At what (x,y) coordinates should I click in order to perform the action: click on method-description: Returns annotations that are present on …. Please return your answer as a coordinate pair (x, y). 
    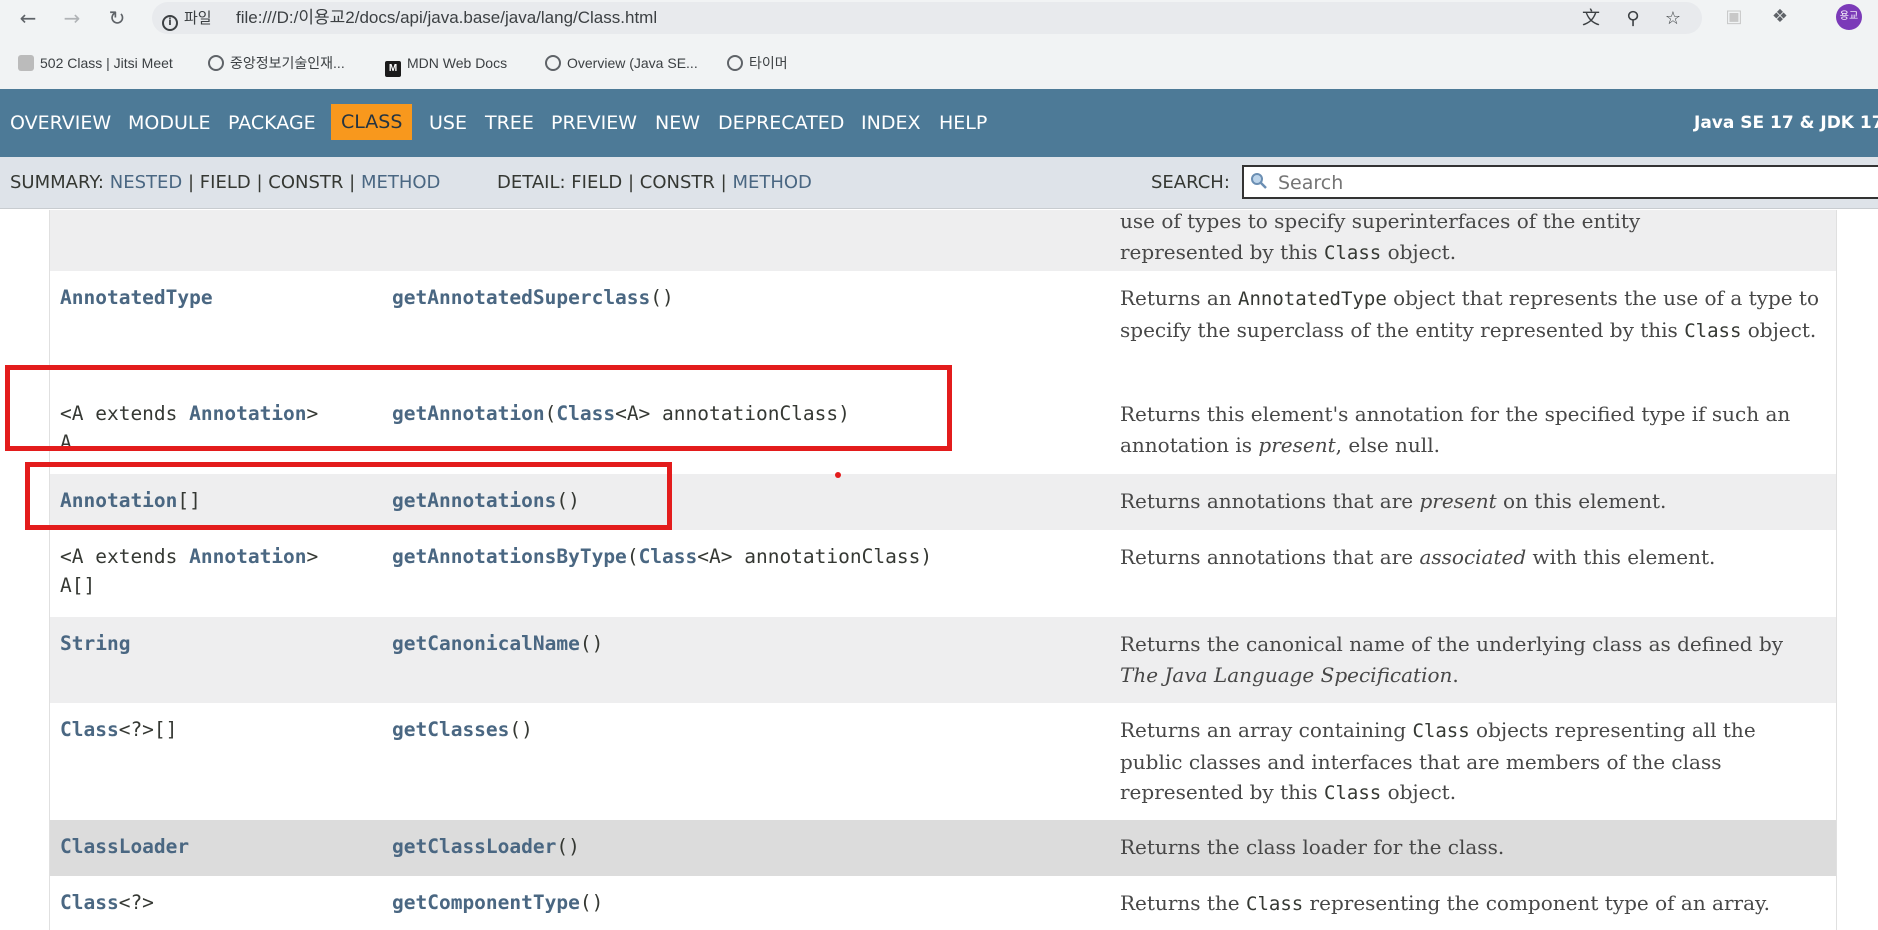
    Looking at the image, I should click on (1393, 501).